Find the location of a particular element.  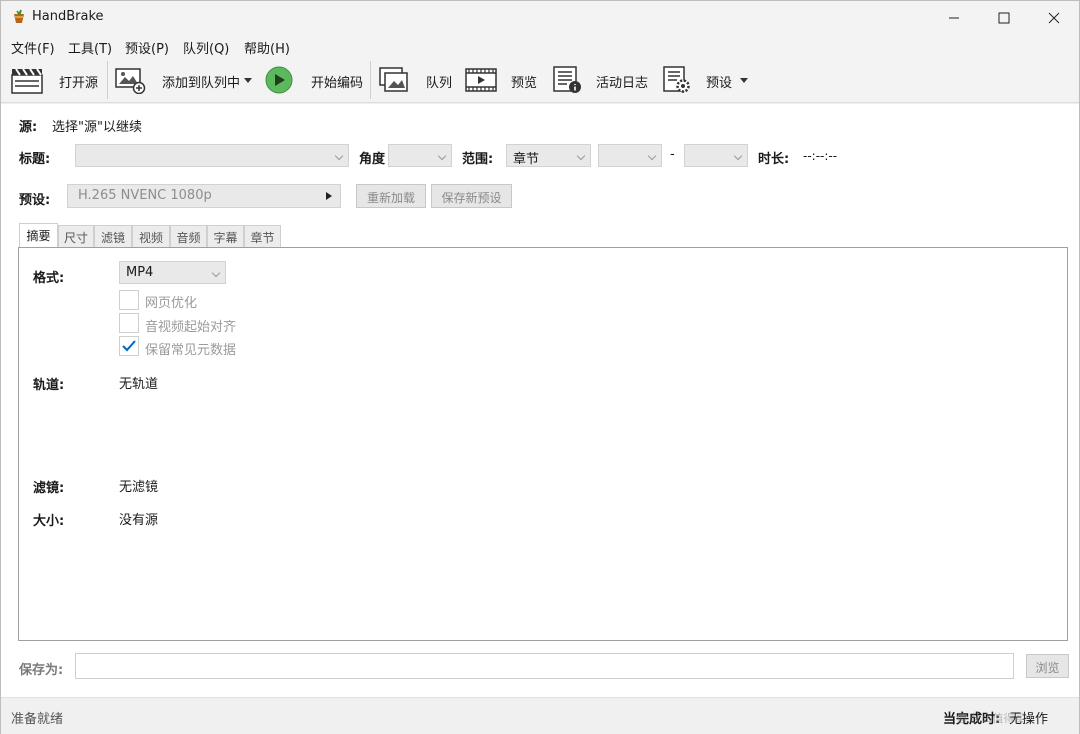

minimize-icon is located at coordinates (954, 17).